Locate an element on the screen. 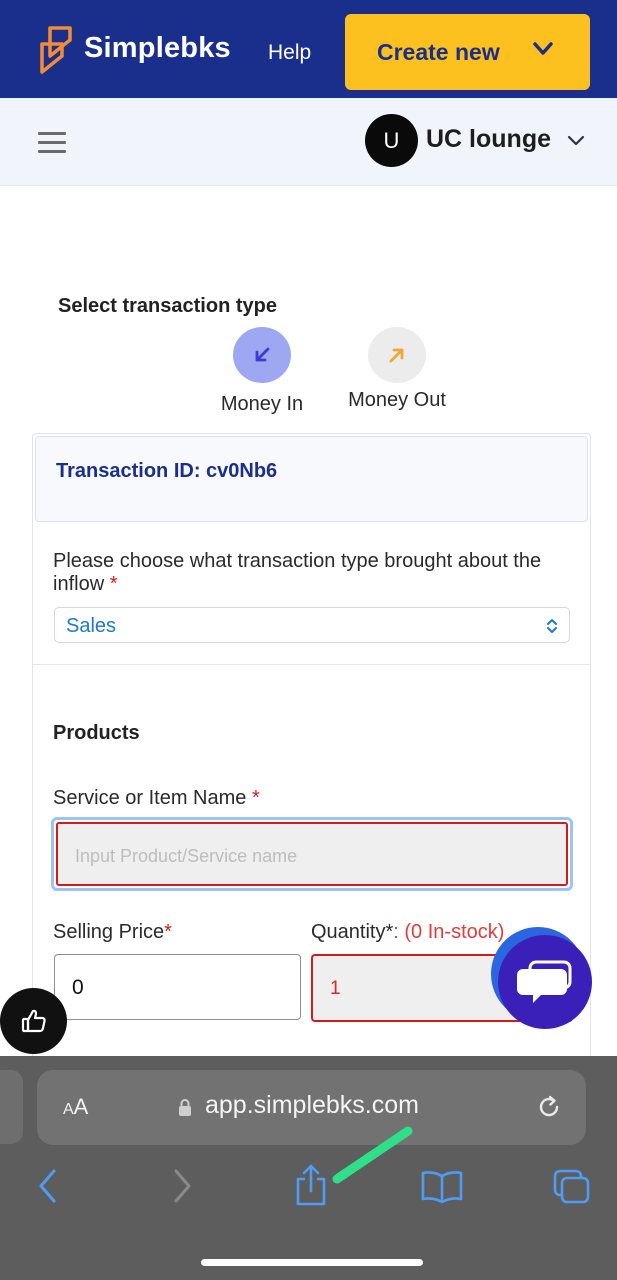 This screenshot has height=1280, width=617. money-out-option: Money Out is located at coordinates (397, 369).